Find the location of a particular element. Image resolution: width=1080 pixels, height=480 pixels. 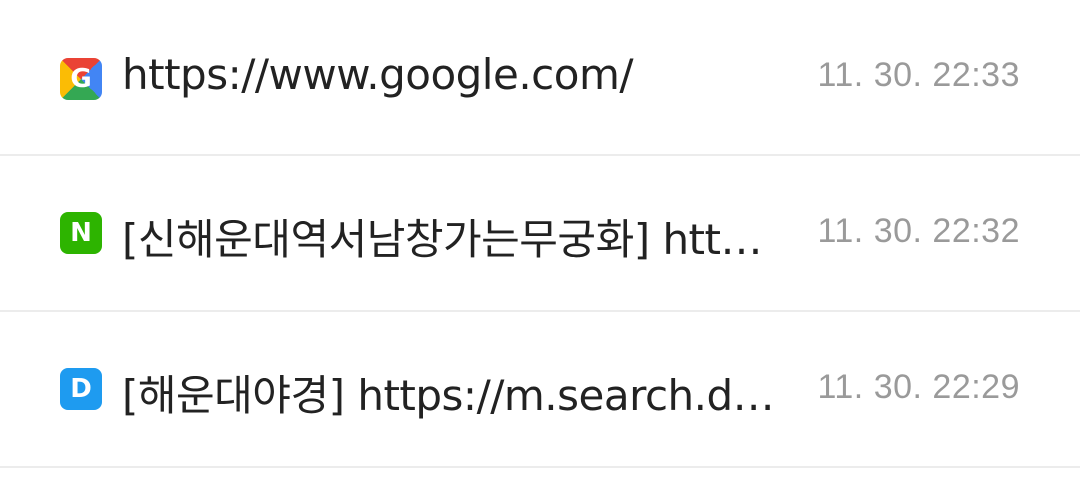

daum-icon-letter: D is located at coordinates (81, 389).